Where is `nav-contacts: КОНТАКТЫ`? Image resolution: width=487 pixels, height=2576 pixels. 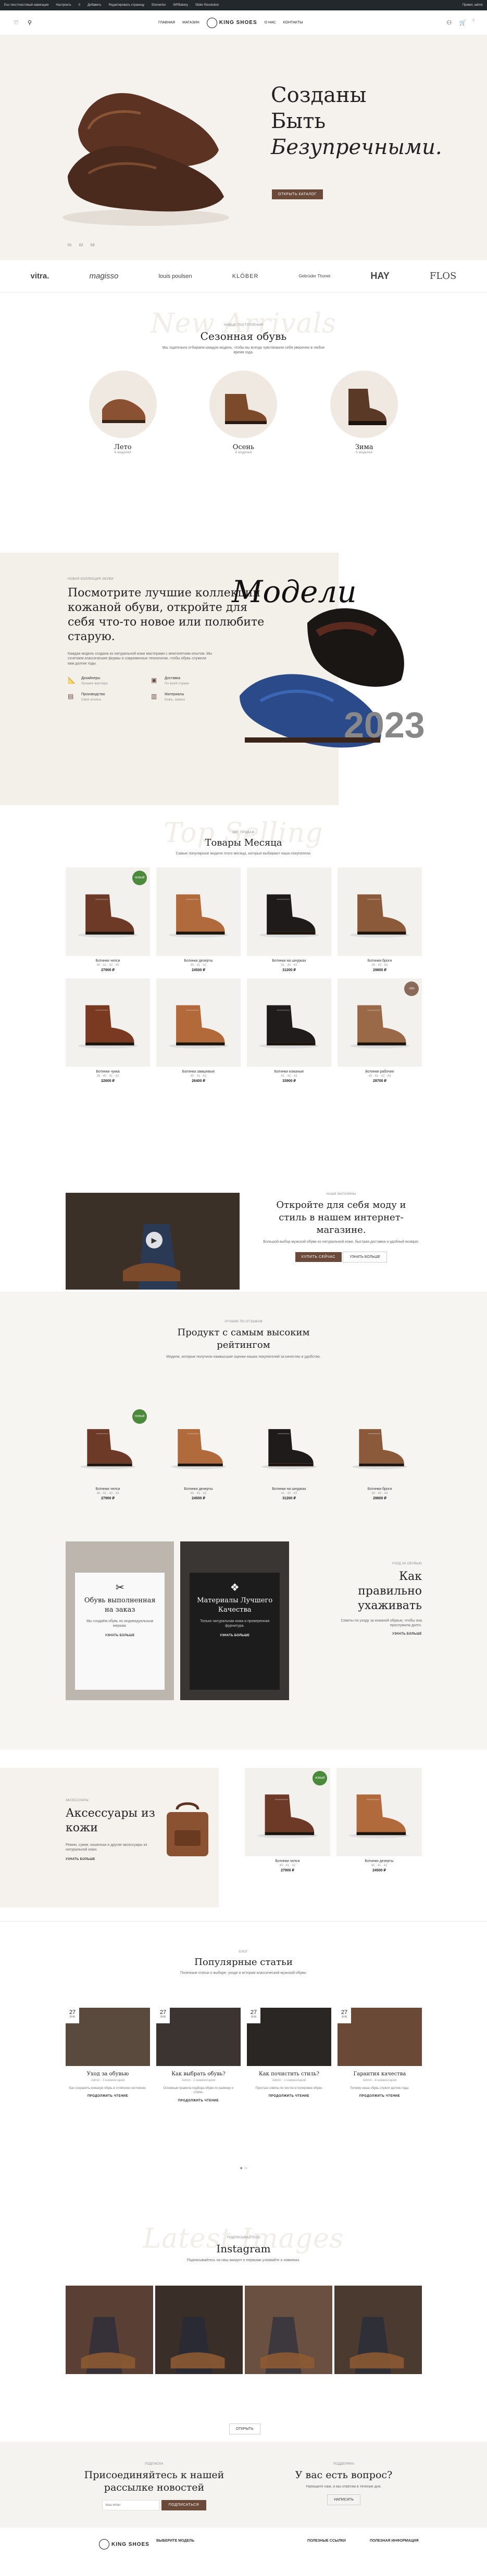 nav-contacts: КОНТАКТЫ is located at coordinates (293, 22).